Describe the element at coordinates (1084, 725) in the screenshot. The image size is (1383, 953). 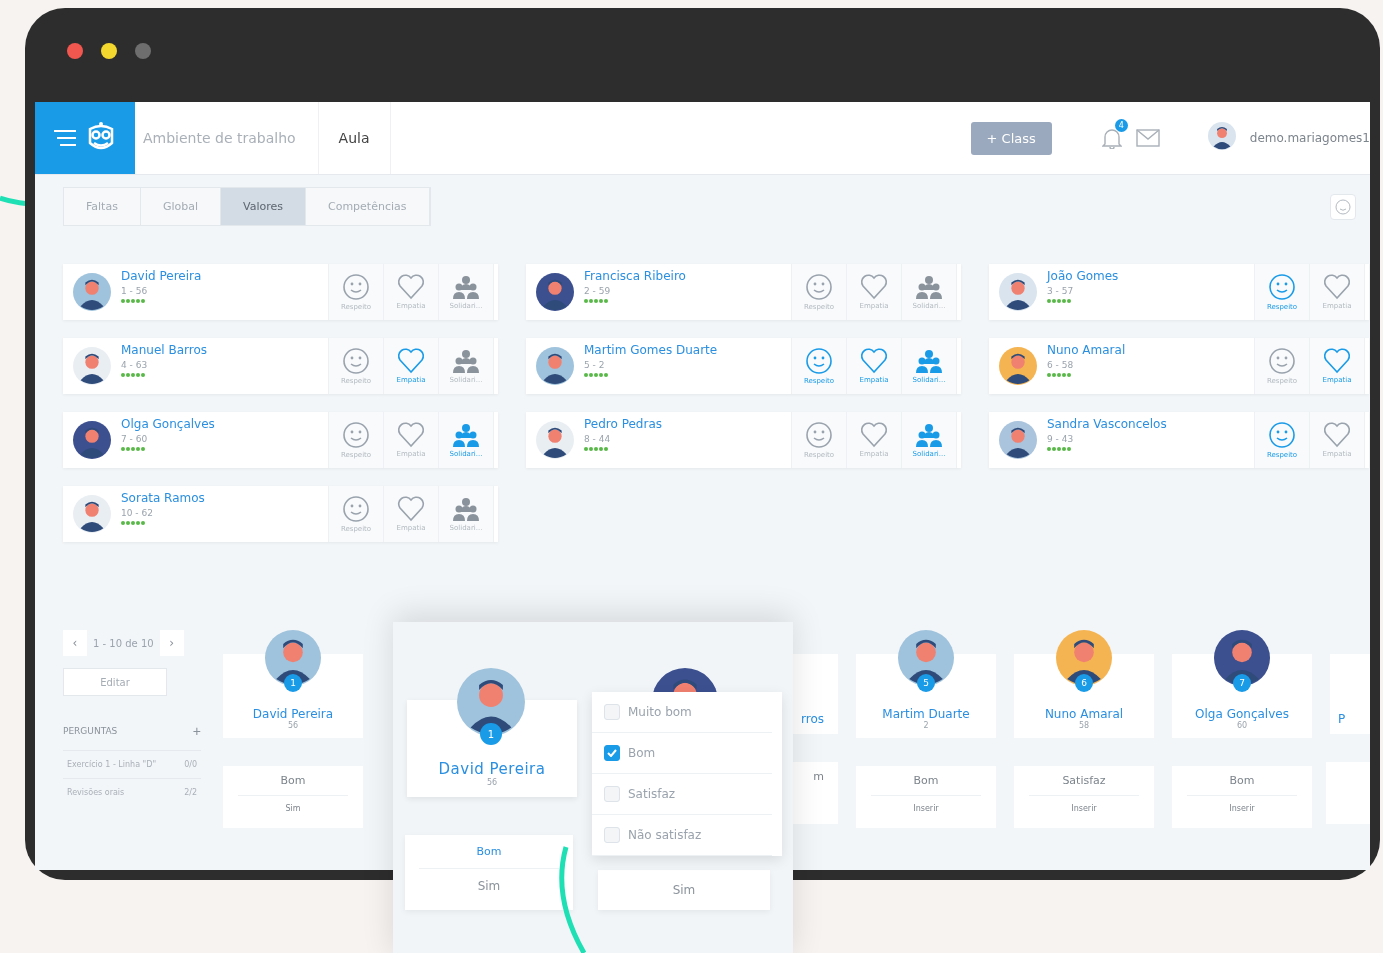
I see `student-score: 58` at that location.